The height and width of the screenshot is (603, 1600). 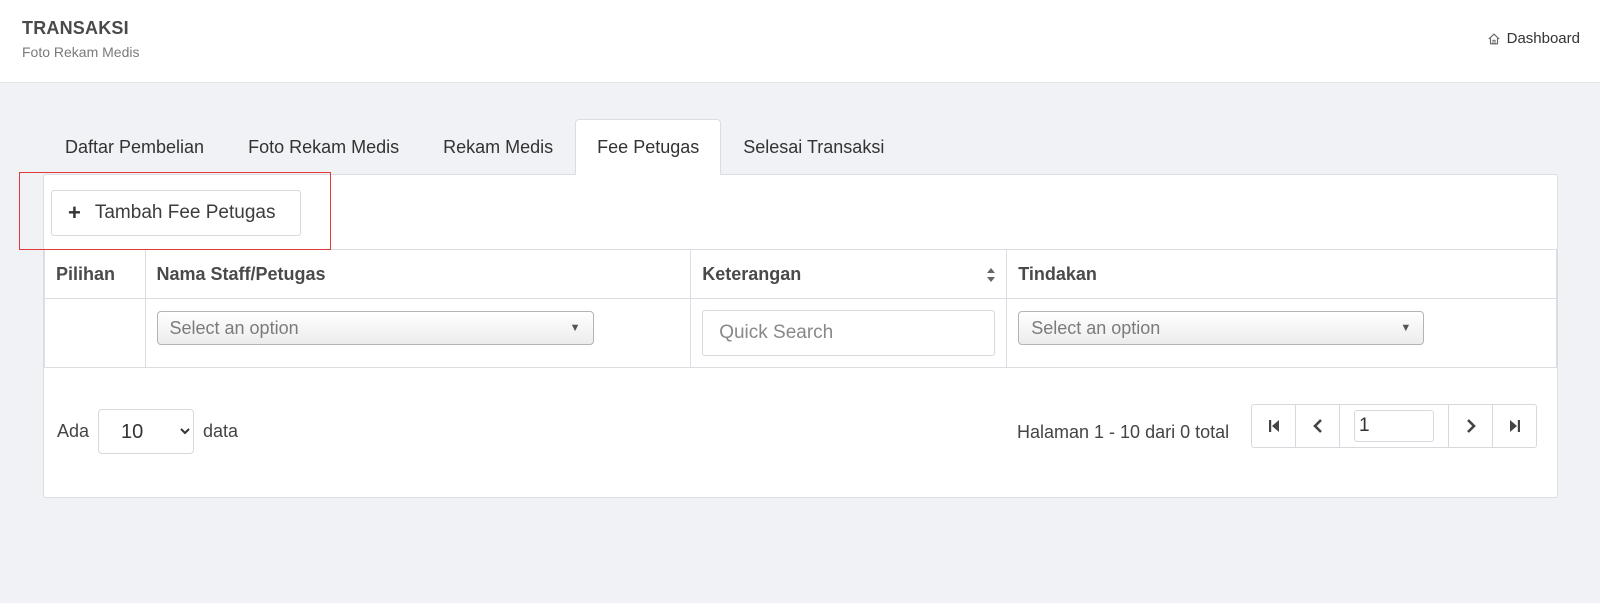 I want to click on column-header-keterangan-label: Keterangan, so click(x=752, y=273).